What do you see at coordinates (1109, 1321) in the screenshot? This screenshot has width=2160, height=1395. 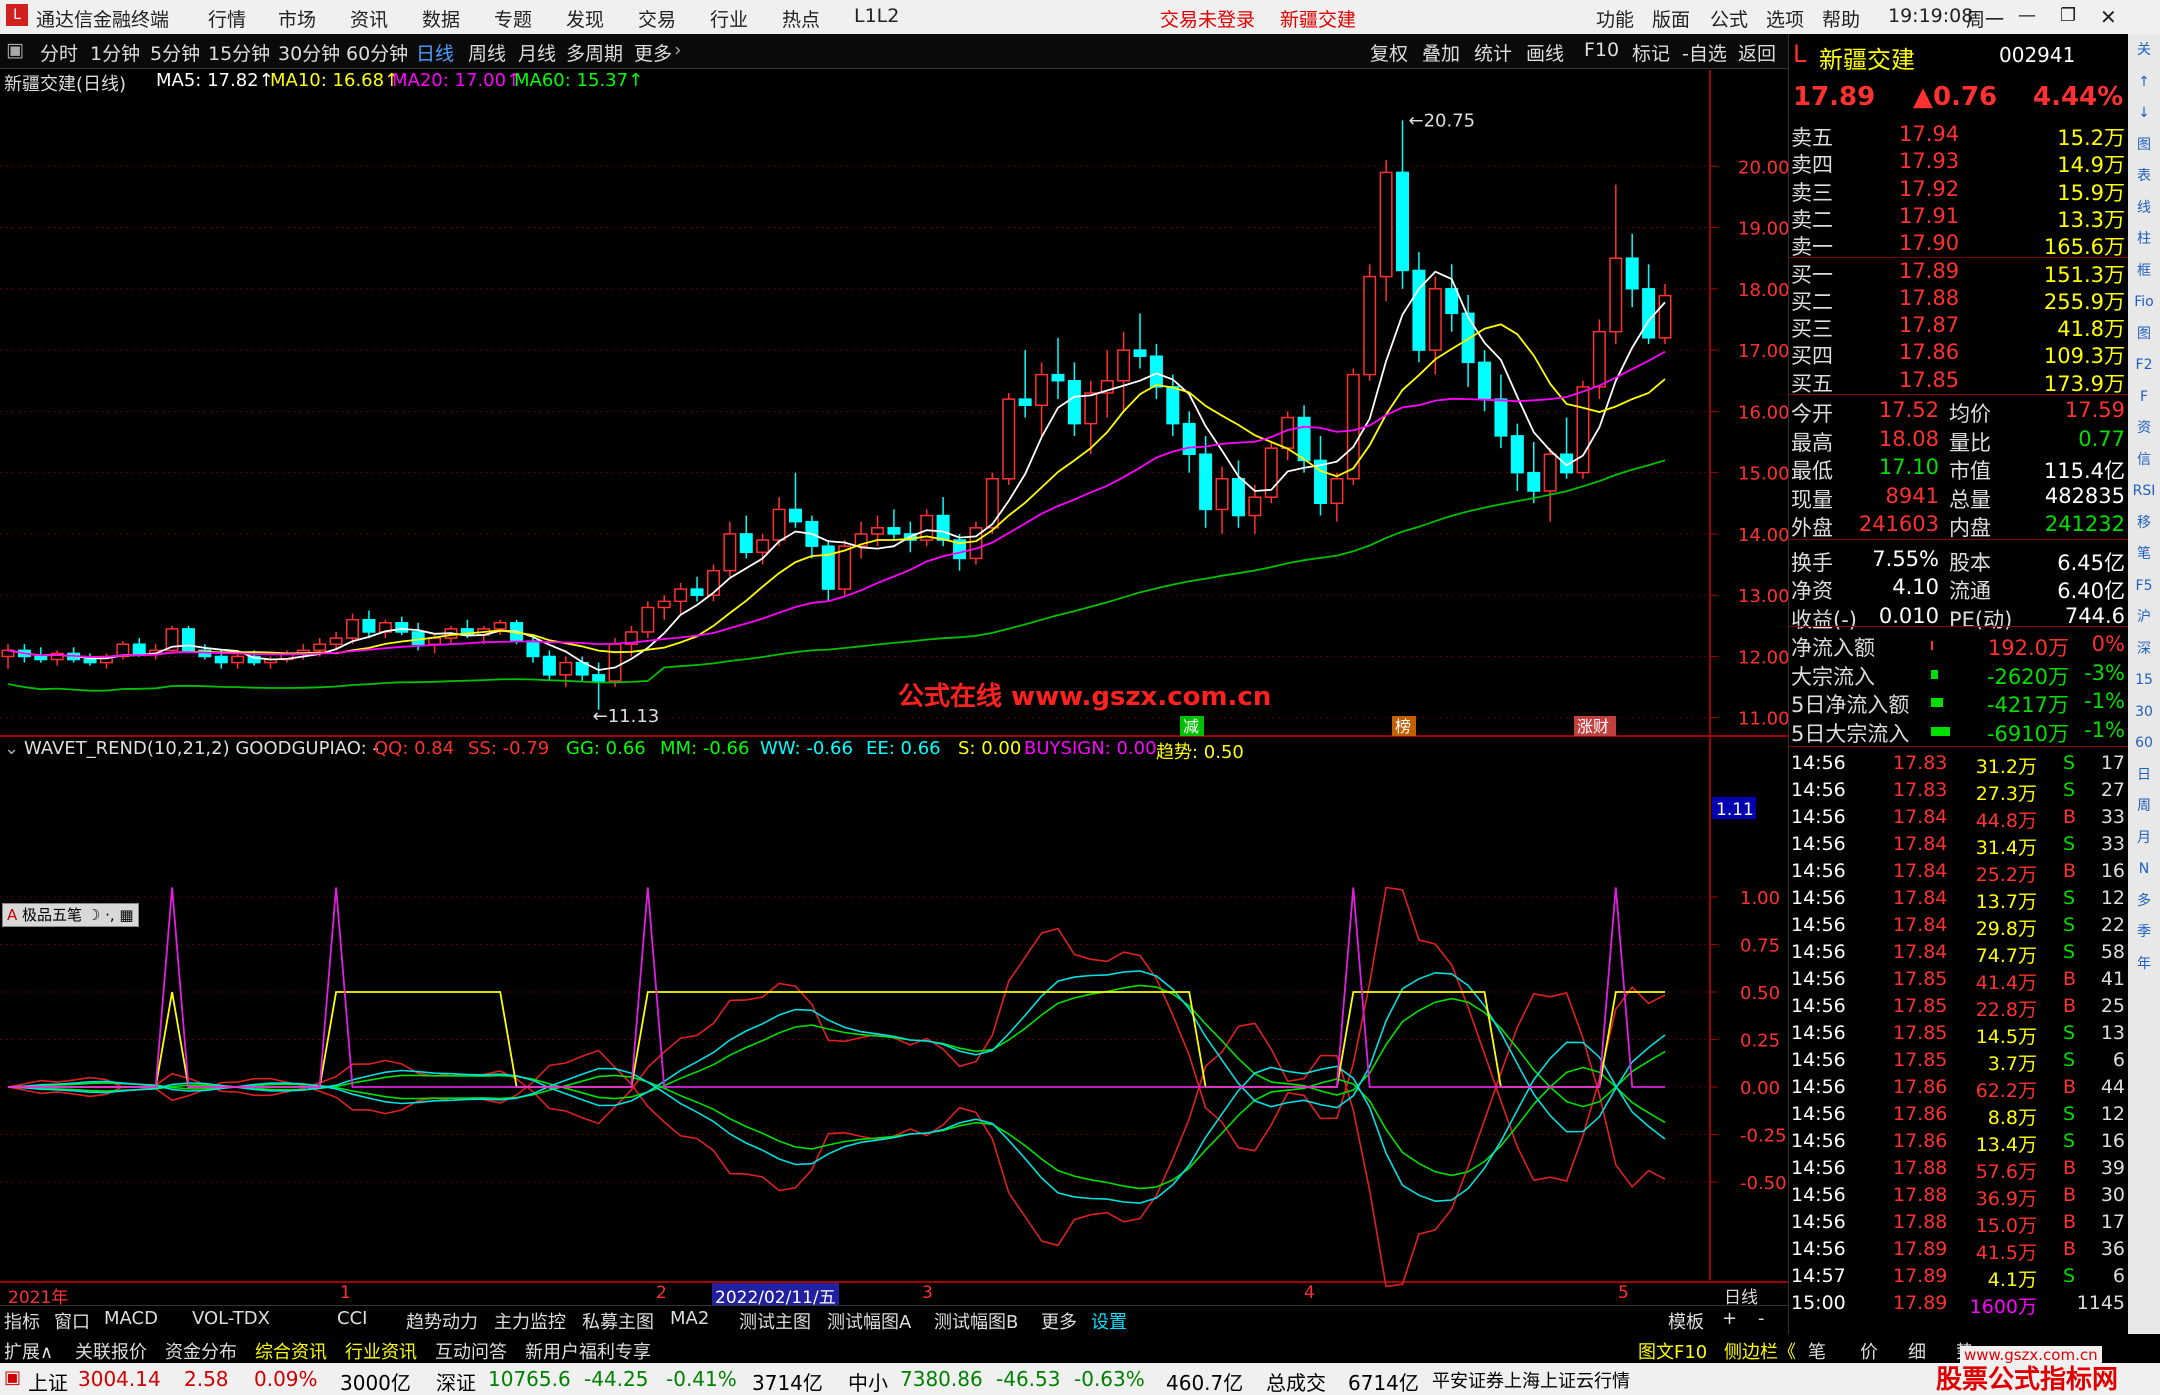 I see `indicator-tab-13: 设置` at bounding box center [1109, 1321].